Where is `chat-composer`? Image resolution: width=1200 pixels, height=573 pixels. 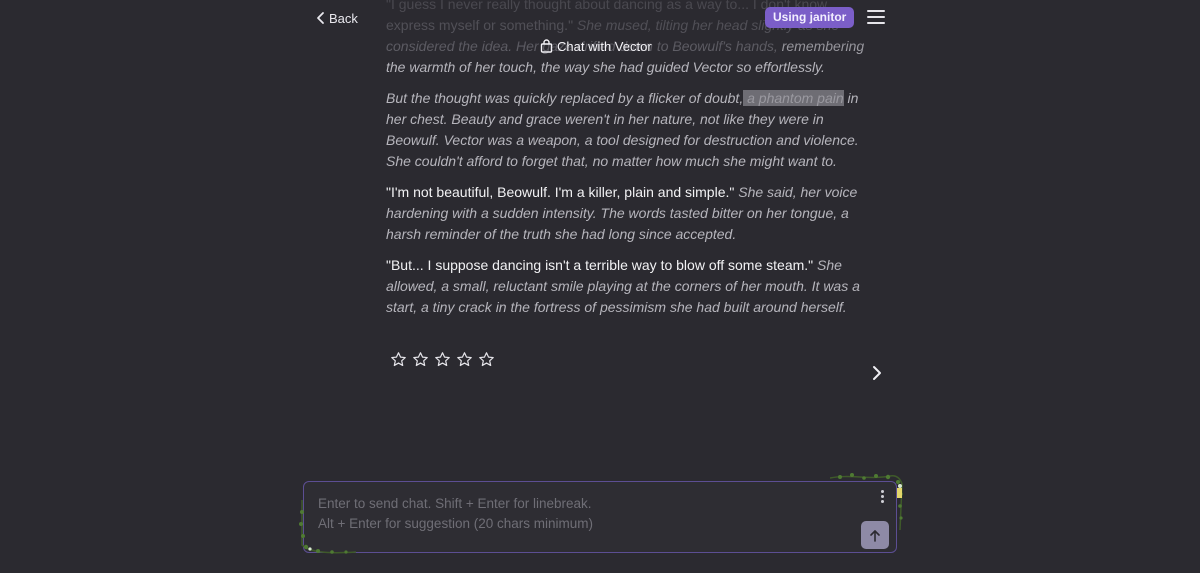 chat-composer is located at coordinates (600, 517).